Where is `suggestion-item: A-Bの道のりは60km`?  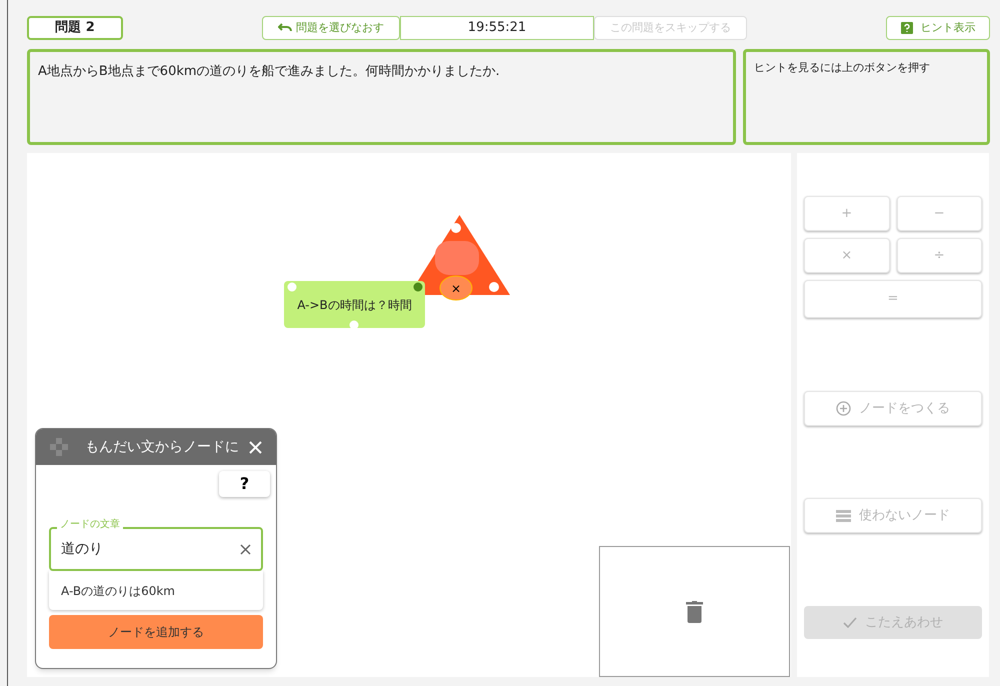 suggestion-item: A-Bの道のりは60km is located at coordinates (156, 590).